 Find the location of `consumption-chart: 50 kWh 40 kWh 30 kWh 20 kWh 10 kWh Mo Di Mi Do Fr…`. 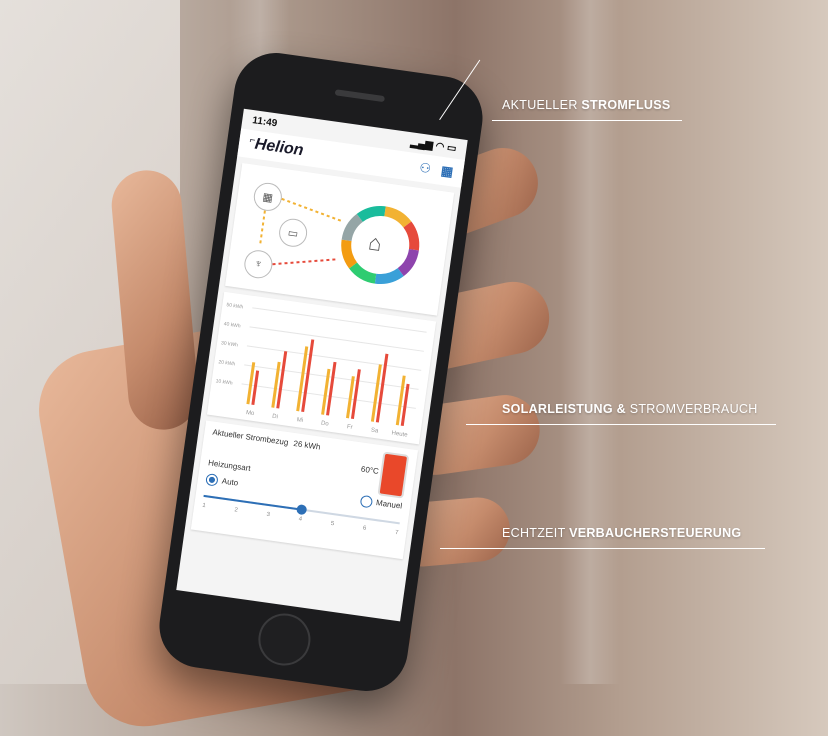

consumption-chart: 50 kWh 40 kWh 30 kWh 20 kWh 10 kWh Mo Di Mi Do Fr… is located at coordinates (321, 370).